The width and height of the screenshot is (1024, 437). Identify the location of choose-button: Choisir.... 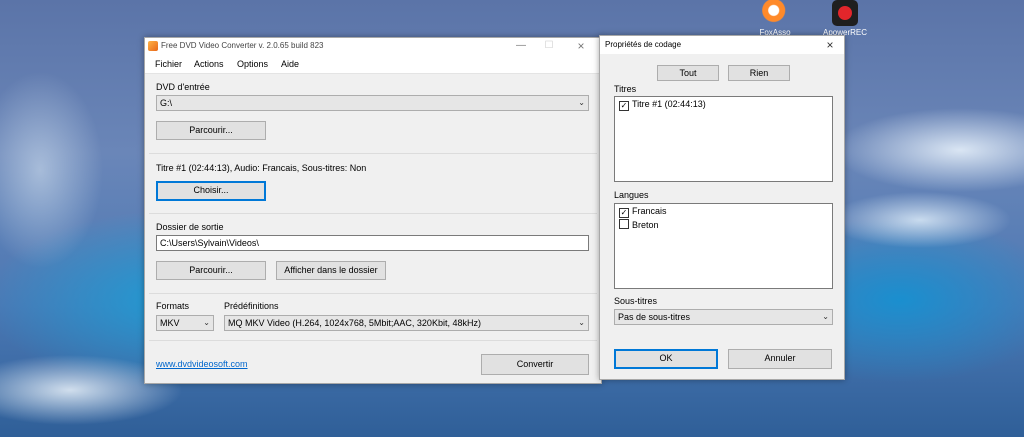
(211, 191).